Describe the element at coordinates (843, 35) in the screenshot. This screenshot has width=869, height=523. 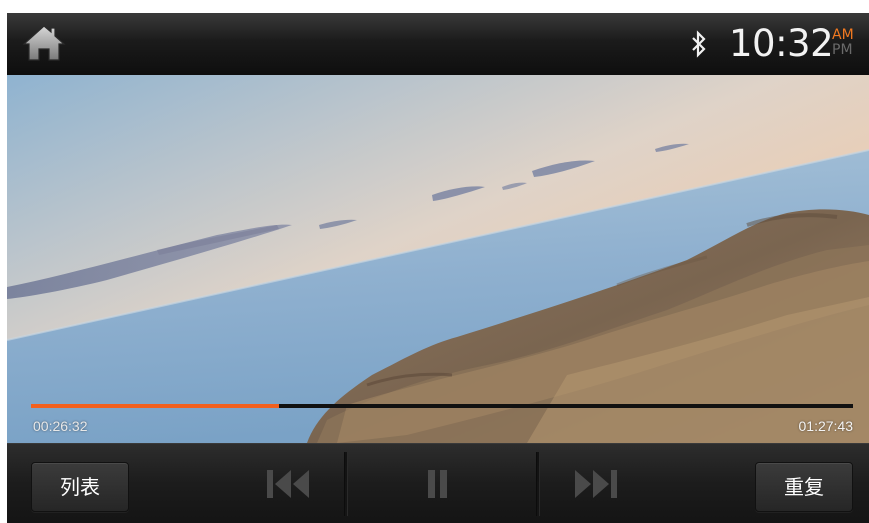
I see `am-label: AM` at that location.